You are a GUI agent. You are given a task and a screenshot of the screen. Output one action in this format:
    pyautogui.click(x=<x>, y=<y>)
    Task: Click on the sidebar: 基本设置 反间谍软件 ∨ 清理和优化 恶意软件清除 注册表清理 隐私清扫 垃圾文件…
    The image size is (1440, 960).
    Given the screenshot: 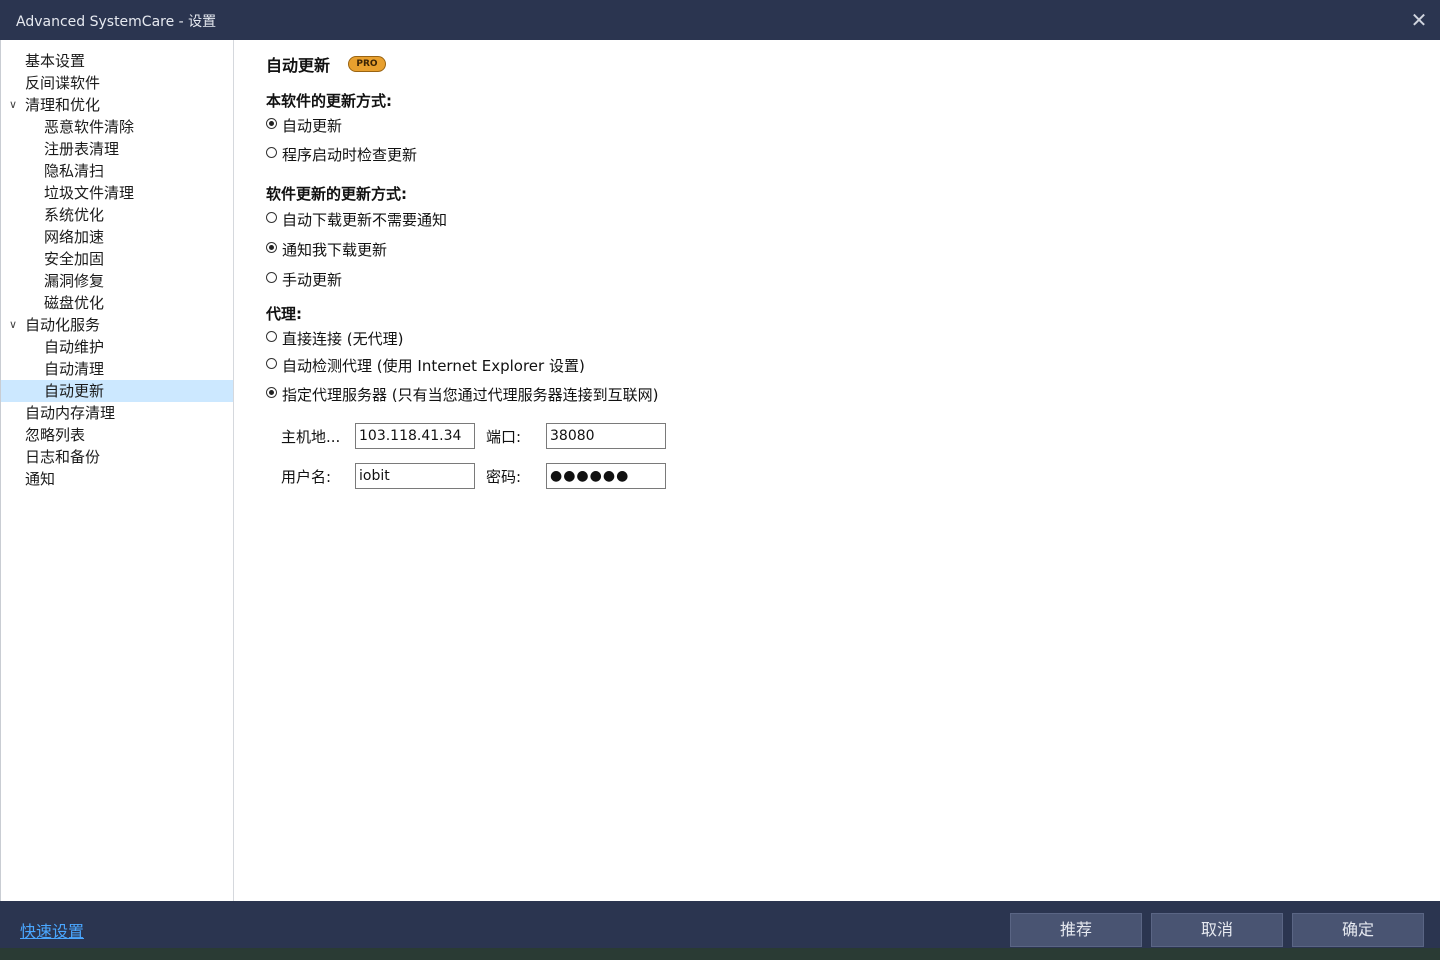 What is the action you would take?
    pyautogui.click(x=117, y=470)
    